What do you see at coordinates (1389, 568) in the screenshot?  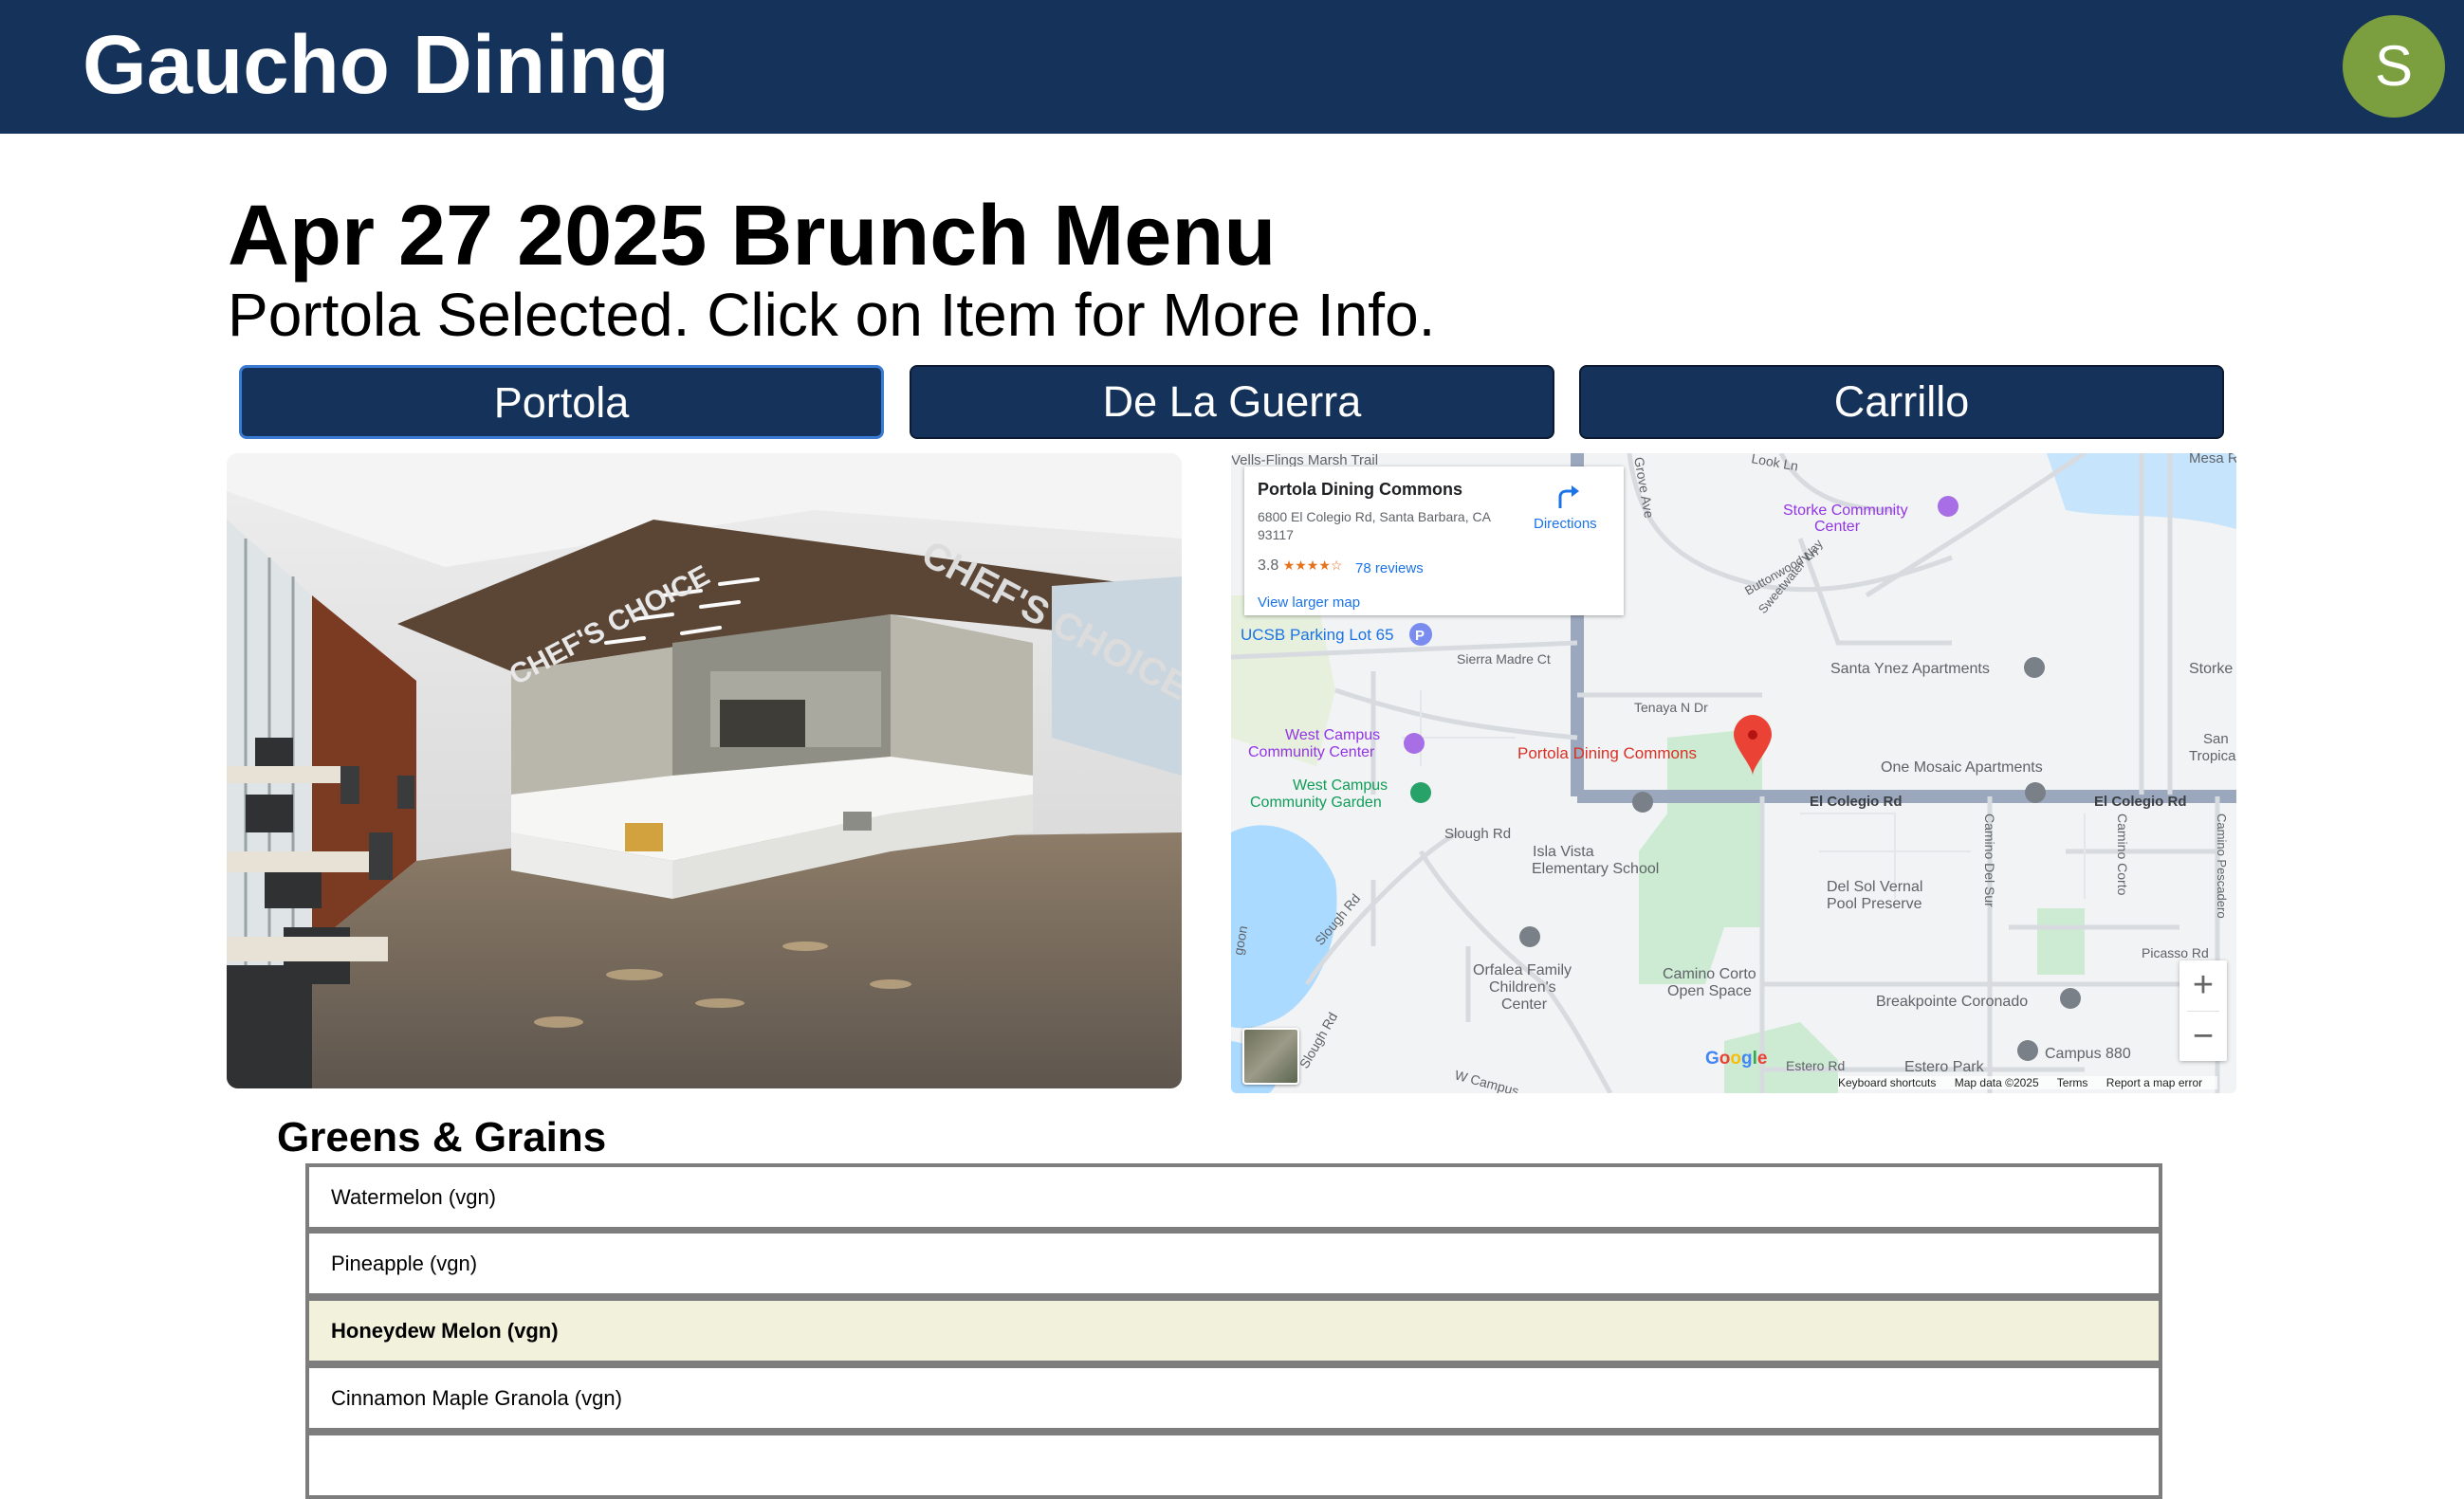 I see `reviews-link: 78 reviews` at bounding box center [1389, 568].